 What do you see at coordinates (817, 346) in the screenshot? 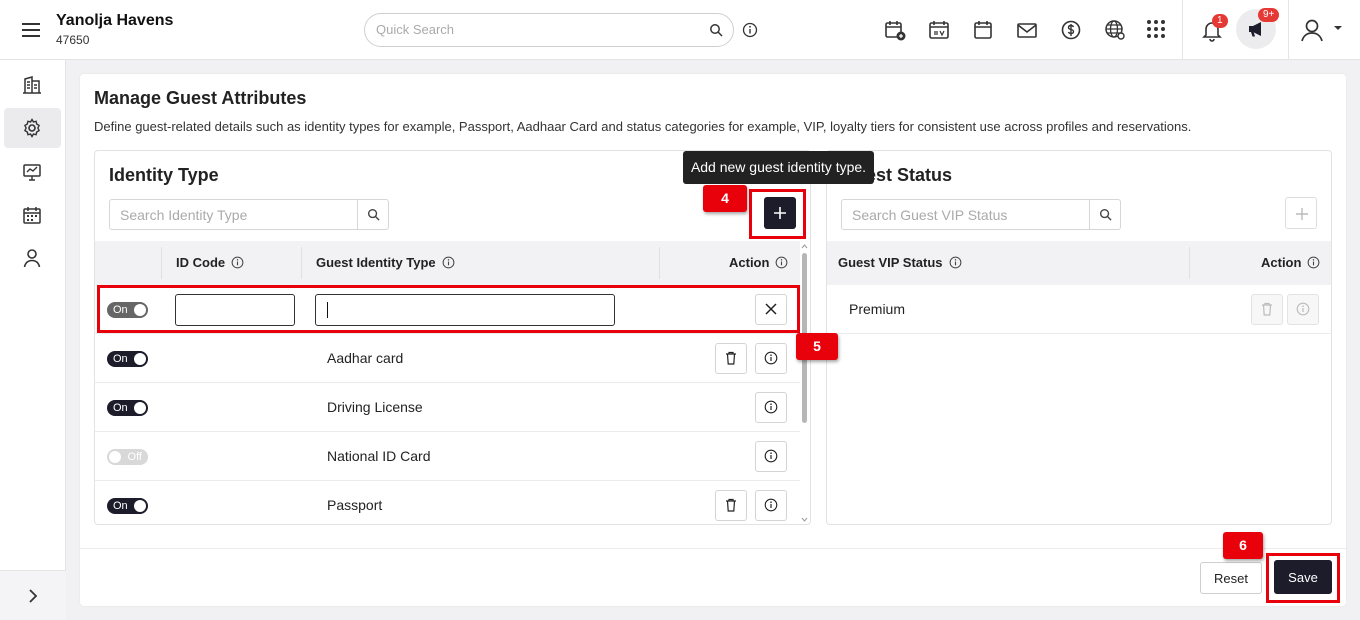
I see `step-badge: 5` at bounding box center [817, 346].